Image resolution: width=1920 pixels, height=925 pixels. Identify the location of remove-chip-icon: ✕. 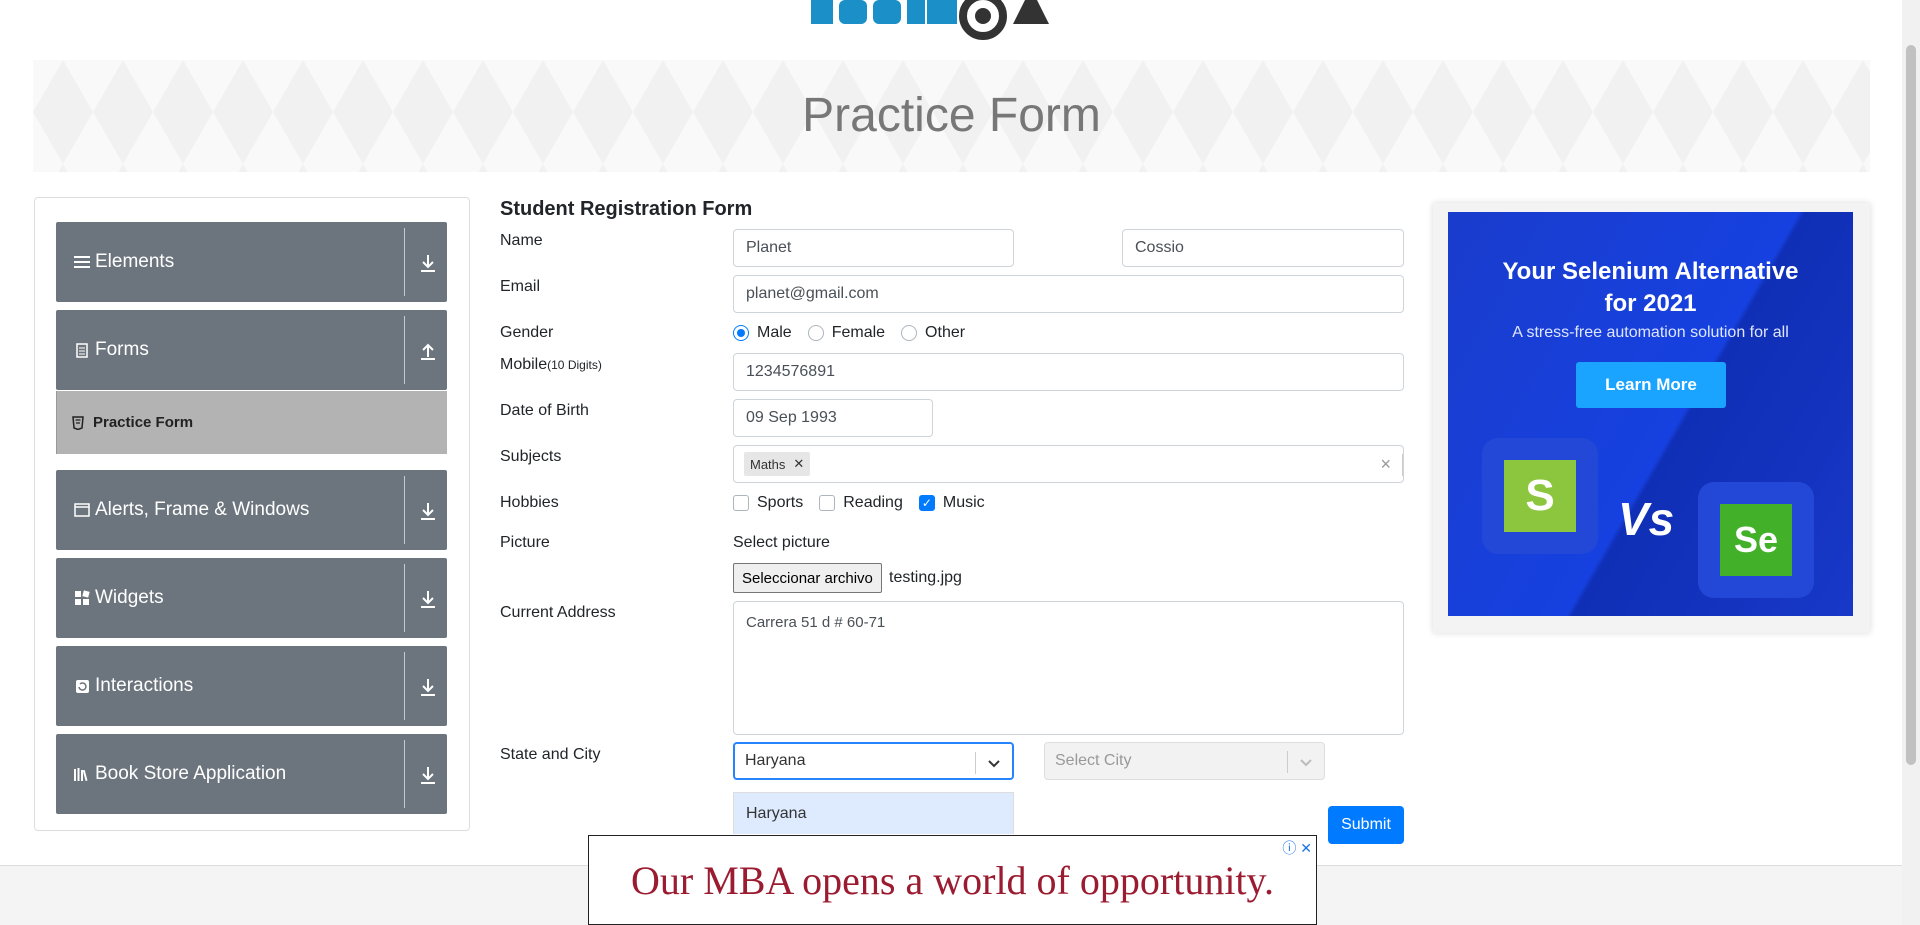
(798, 464).